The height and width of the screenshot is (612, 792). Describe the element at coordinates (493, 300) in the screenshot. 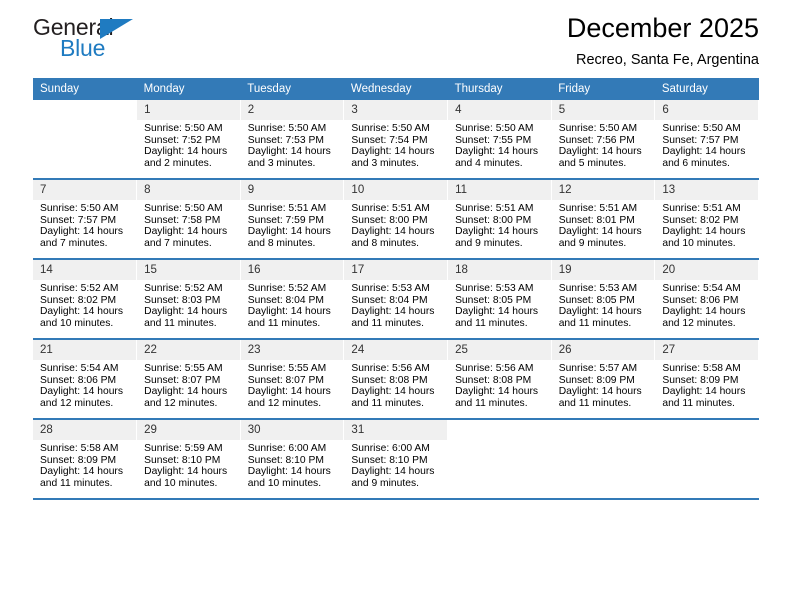

I see `sunset-text: Sunset: 8:05 PM` at that location.